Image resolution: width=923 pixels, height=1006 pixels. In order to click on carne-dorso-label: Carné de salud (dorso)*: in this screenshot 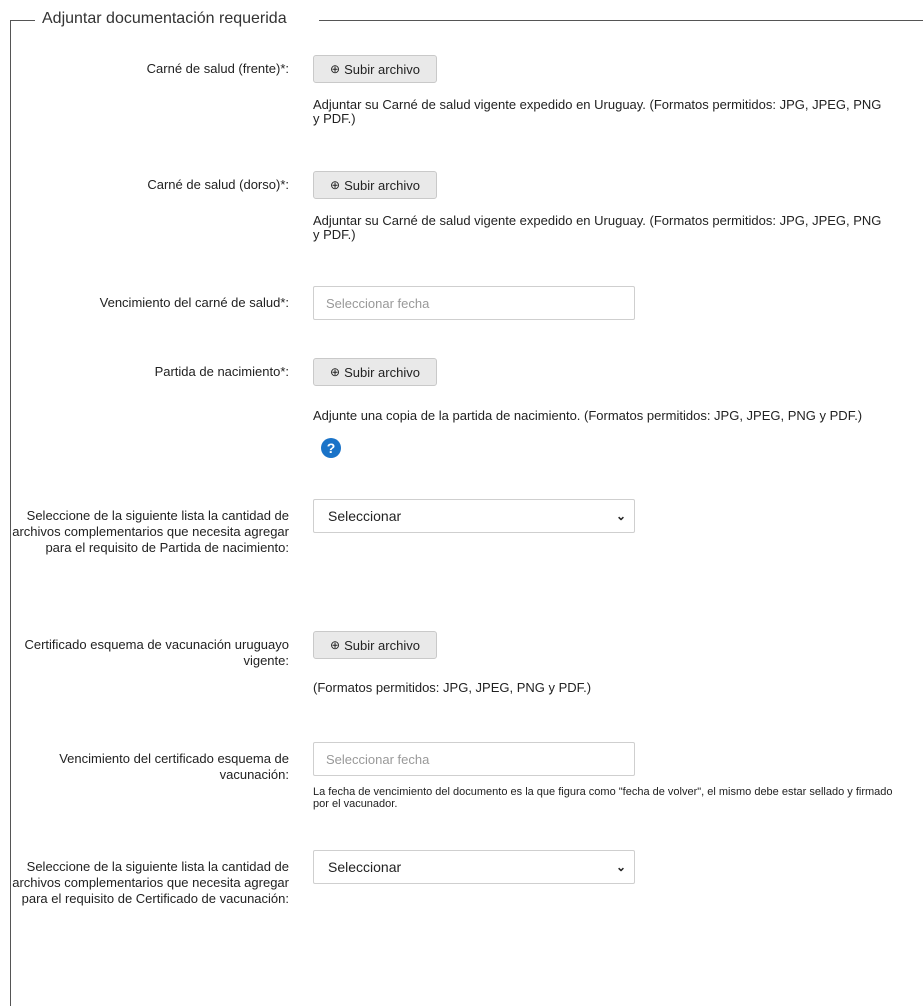, I will do `click(218, 184)`.